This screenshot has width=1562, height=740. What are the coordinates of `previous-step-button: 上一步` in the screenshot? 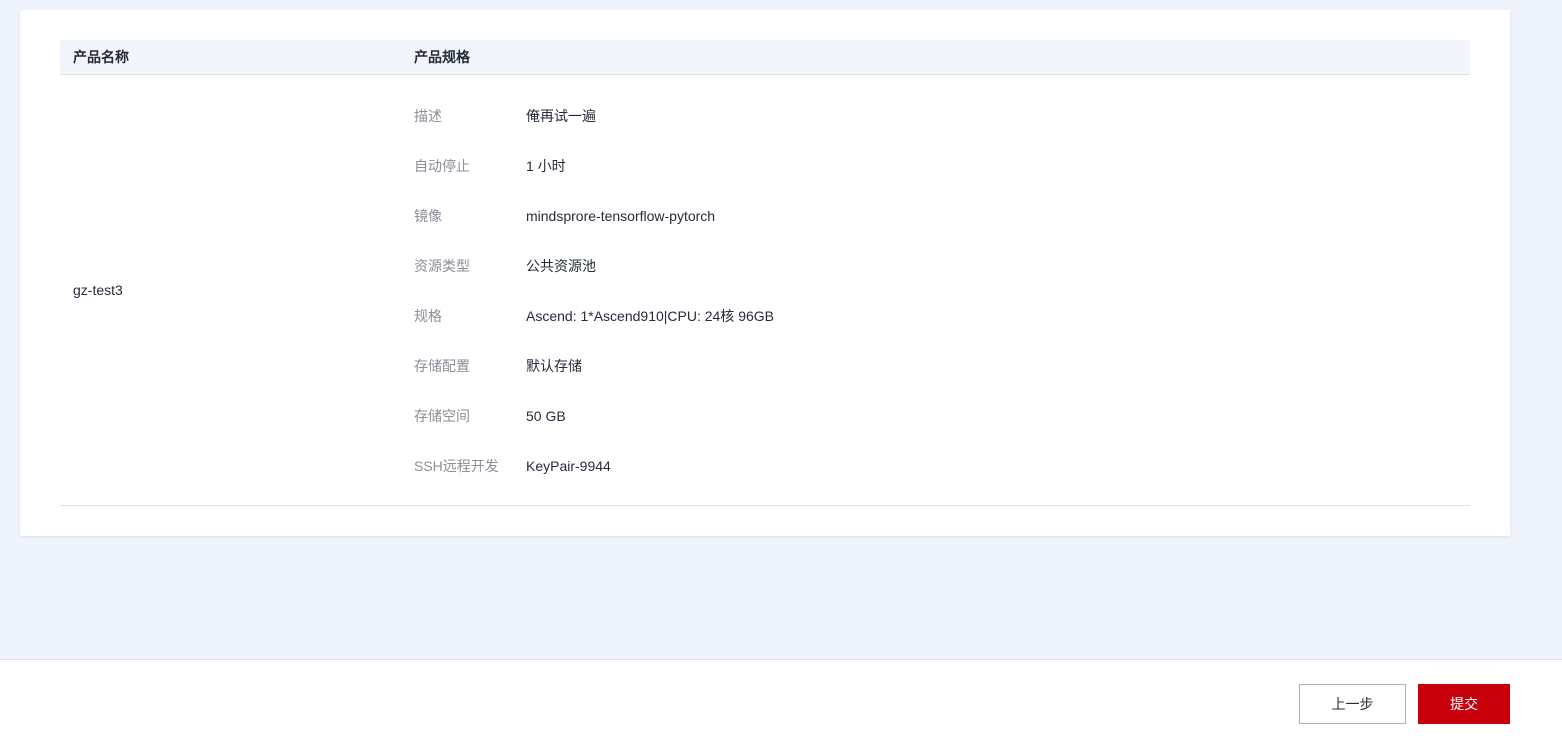 It's located at (1352, 704).